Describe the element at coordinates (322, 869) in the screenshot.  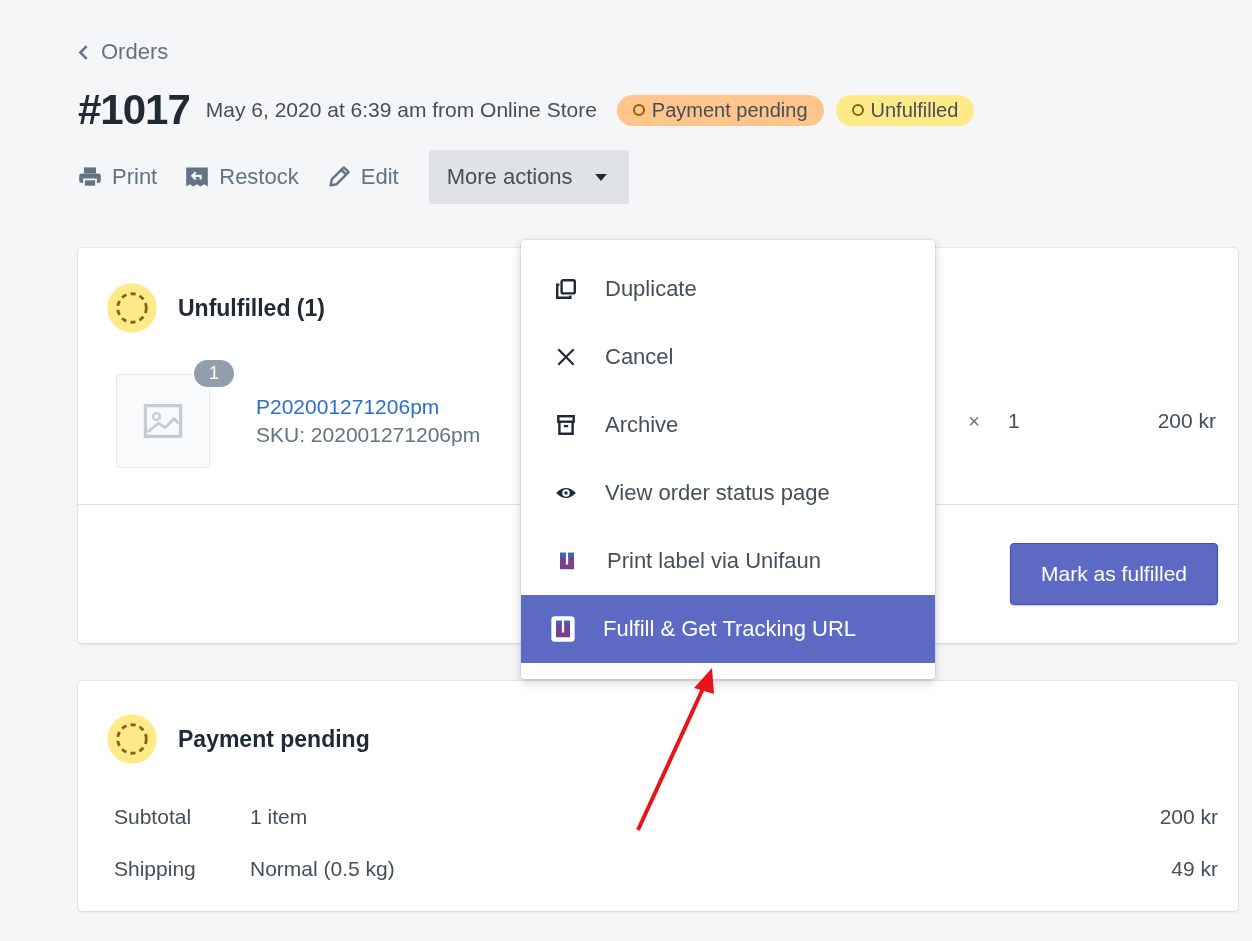
I see `summary-detail: Normal (0.5 kg)` at that location.